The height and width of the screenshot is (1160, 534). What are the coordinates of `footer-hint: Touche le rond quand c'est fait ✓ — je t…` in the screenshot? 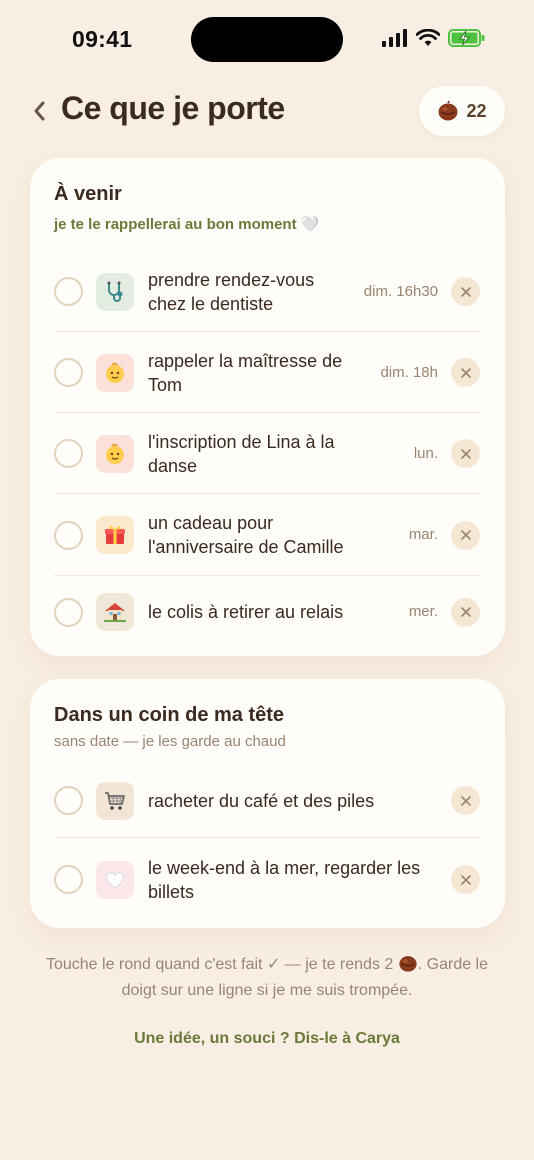 It's located at (267, 978).